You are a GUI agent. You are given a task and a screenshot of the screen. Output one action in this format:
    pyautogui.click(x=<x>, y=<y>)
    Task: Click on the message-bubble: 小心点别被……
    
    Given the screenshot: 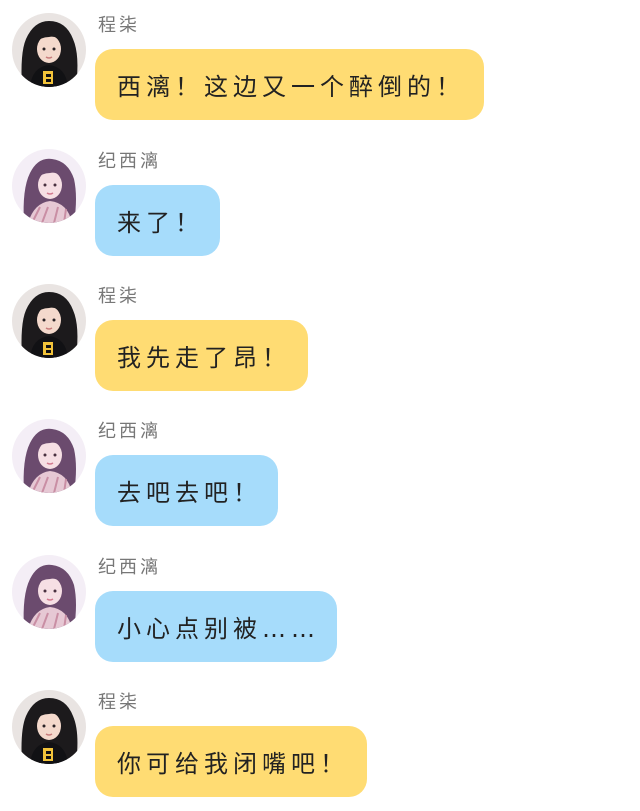 What is the action you would take?
    pyautogui.click(x=216, y=626)
    